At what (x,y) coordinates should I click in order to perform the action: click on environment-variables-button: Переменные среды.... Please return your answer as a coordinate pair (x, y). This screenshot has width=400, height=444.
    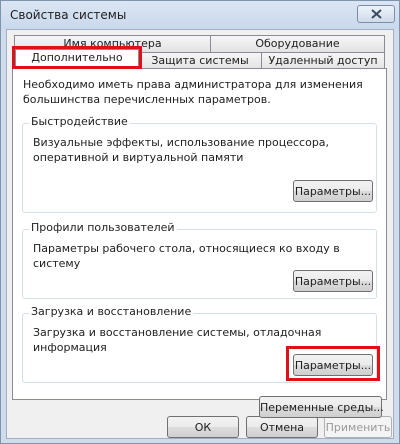
    Looking at the image, I should click on (321, 407).